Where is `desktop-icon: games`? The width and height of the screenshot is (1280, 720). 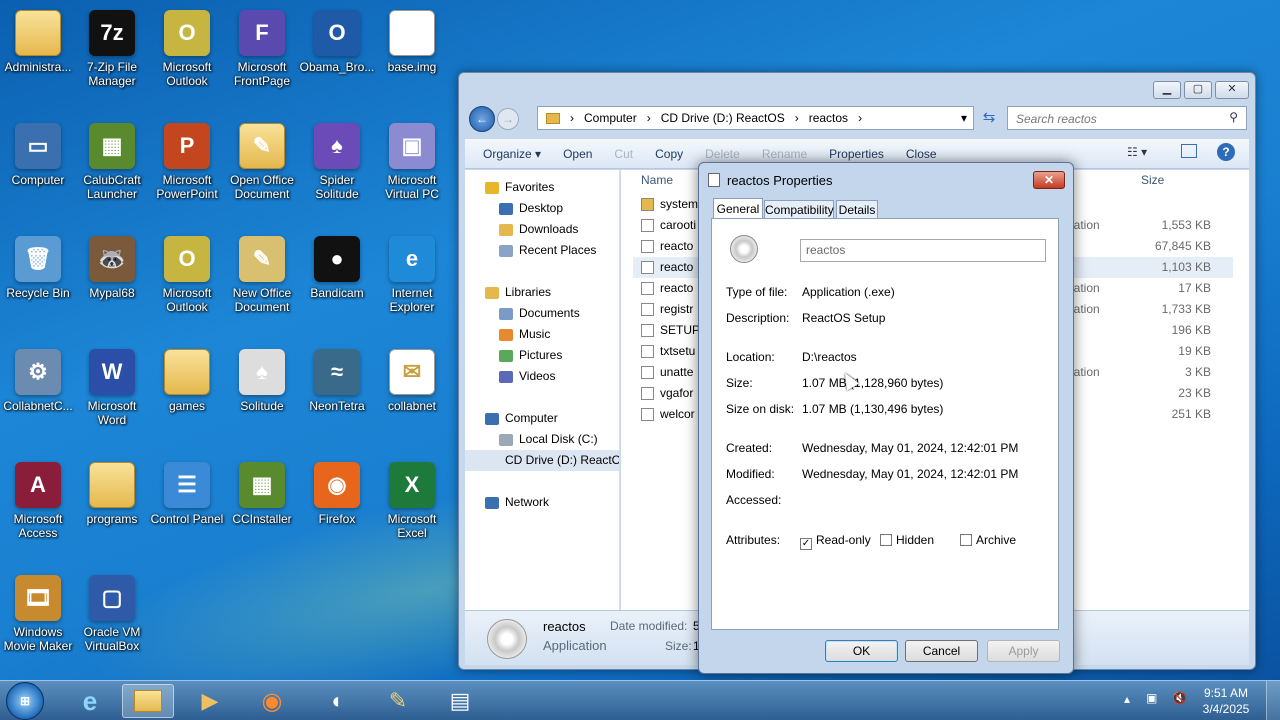 desktop-icon: games is located at coordinates (187, 377).